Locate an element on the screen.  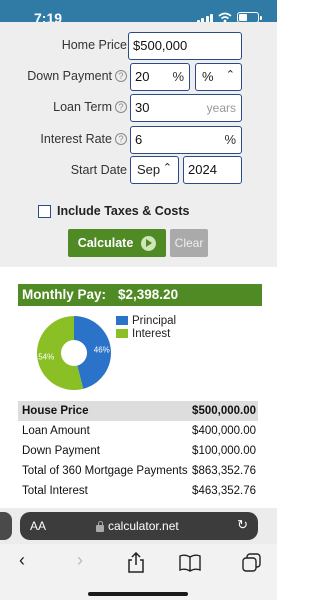
legend-label: Interest is located at coordinates (151, 333).